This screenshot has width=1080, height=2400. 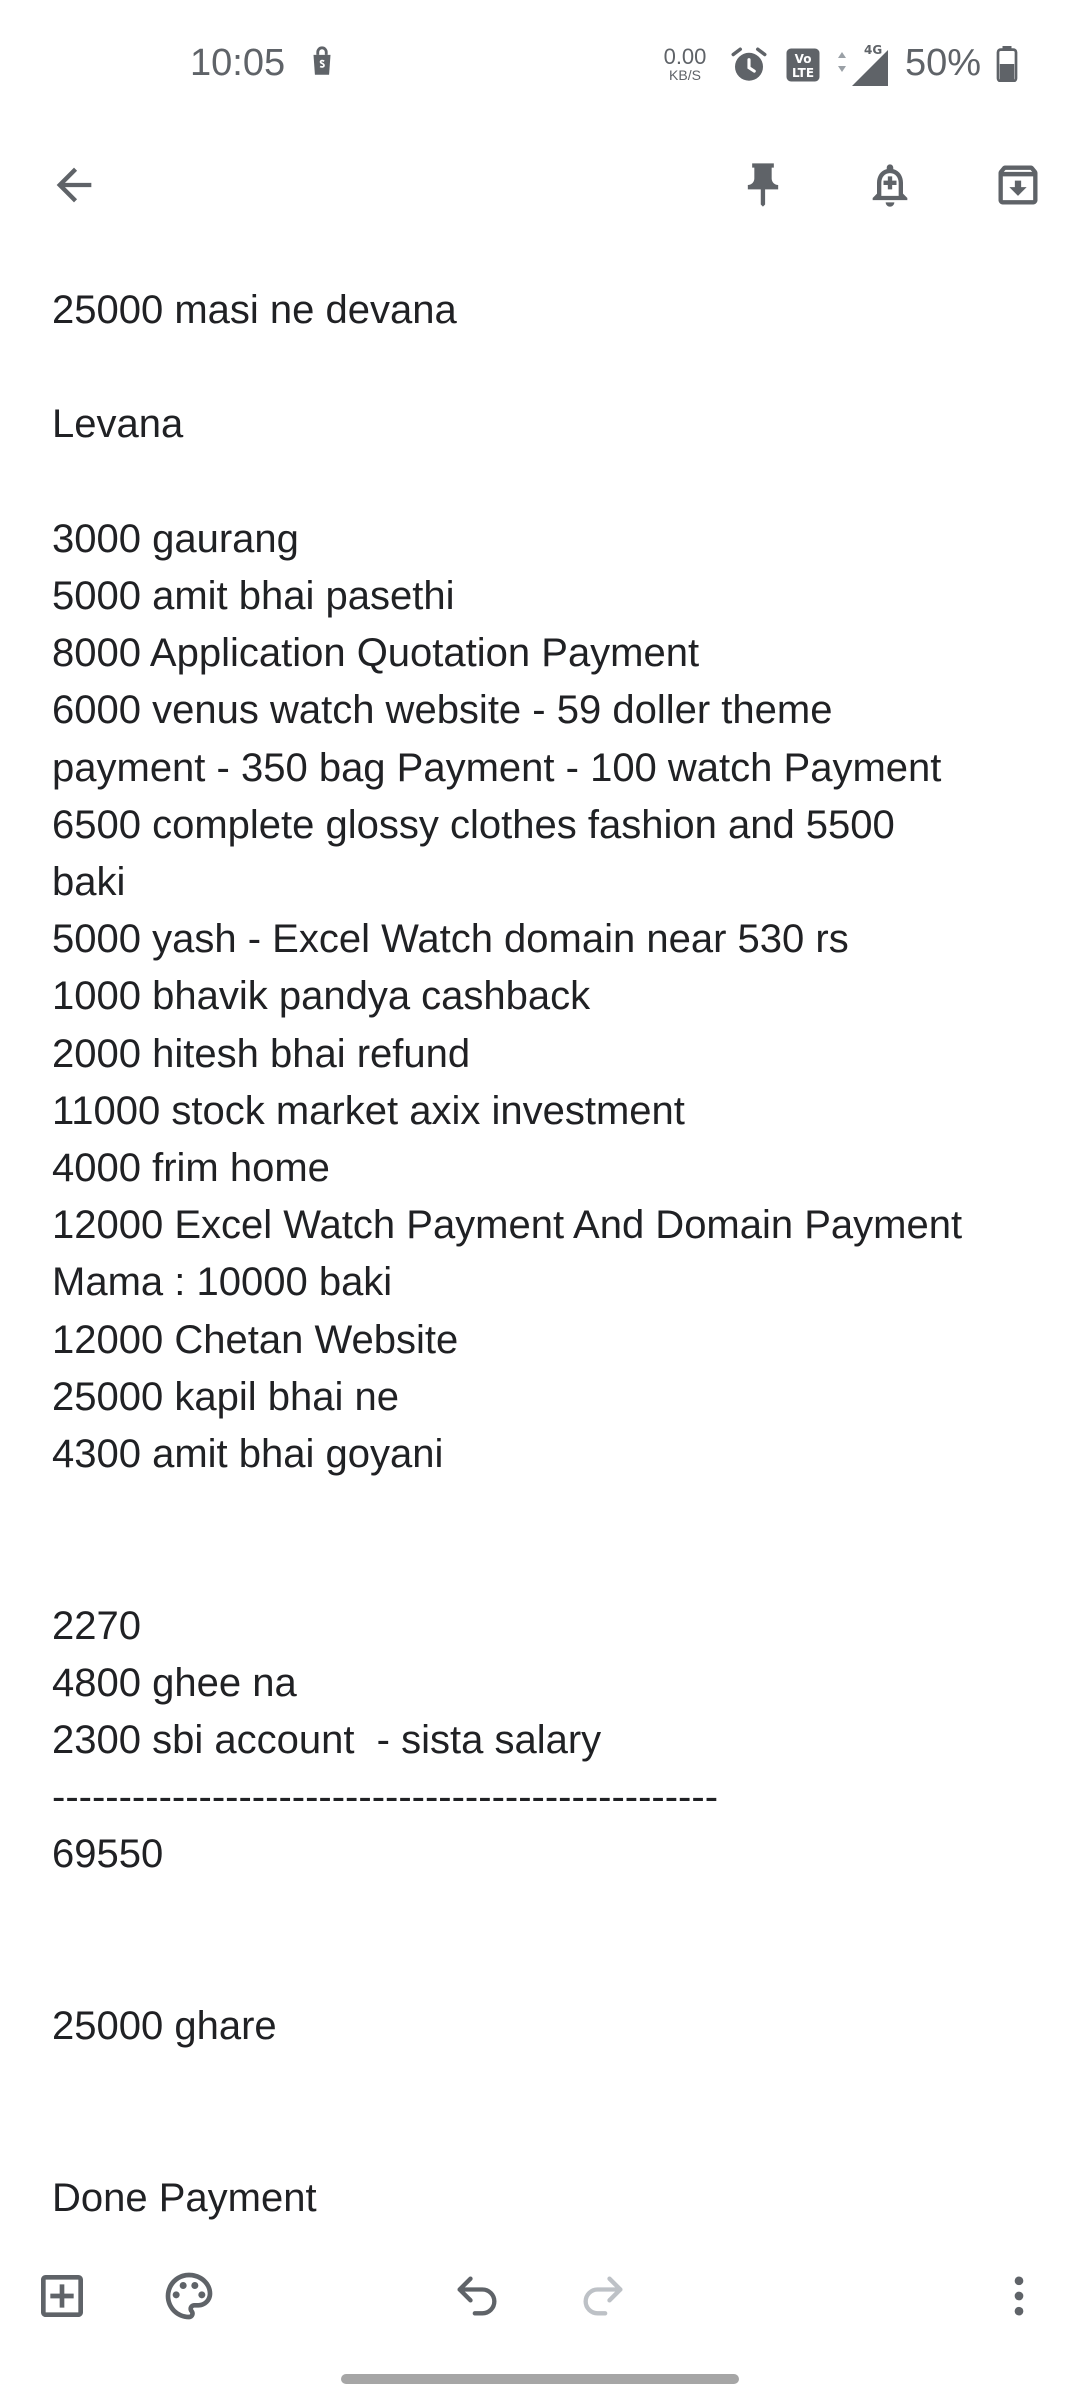 I want to click on note-line: 5000 amit bhai pasethi, so click(x=253, y=595).